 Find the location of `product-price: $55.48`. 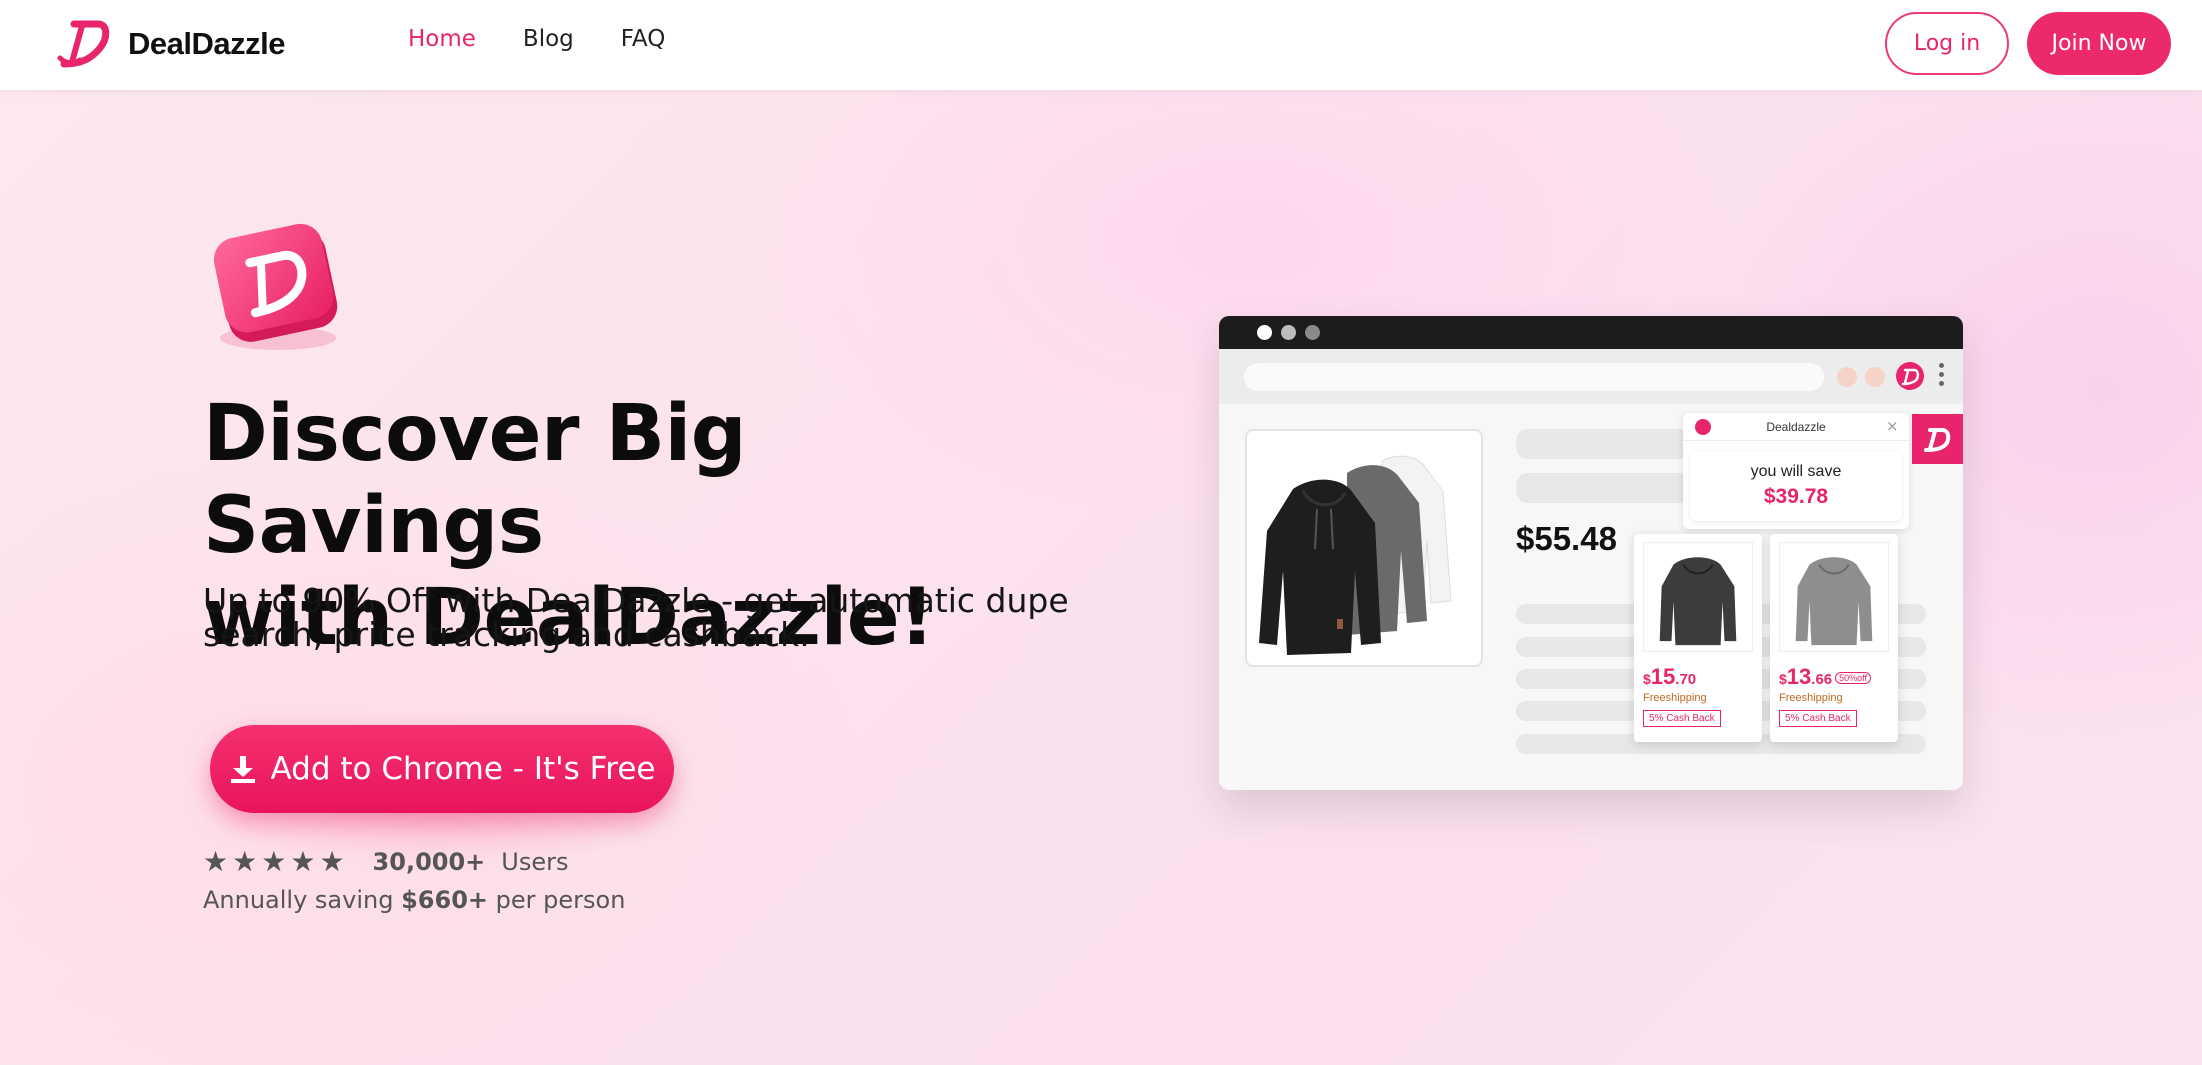

product-price: $55.48 is located at coordinates (1566, 538).